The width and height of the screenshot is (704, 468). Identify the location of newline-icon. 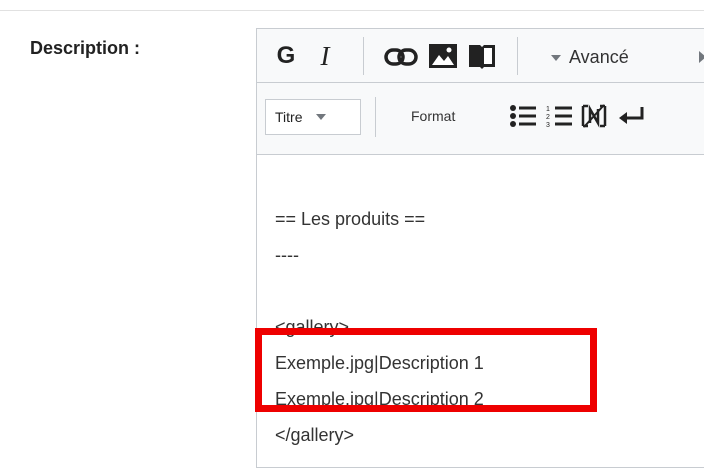
(632, 116).